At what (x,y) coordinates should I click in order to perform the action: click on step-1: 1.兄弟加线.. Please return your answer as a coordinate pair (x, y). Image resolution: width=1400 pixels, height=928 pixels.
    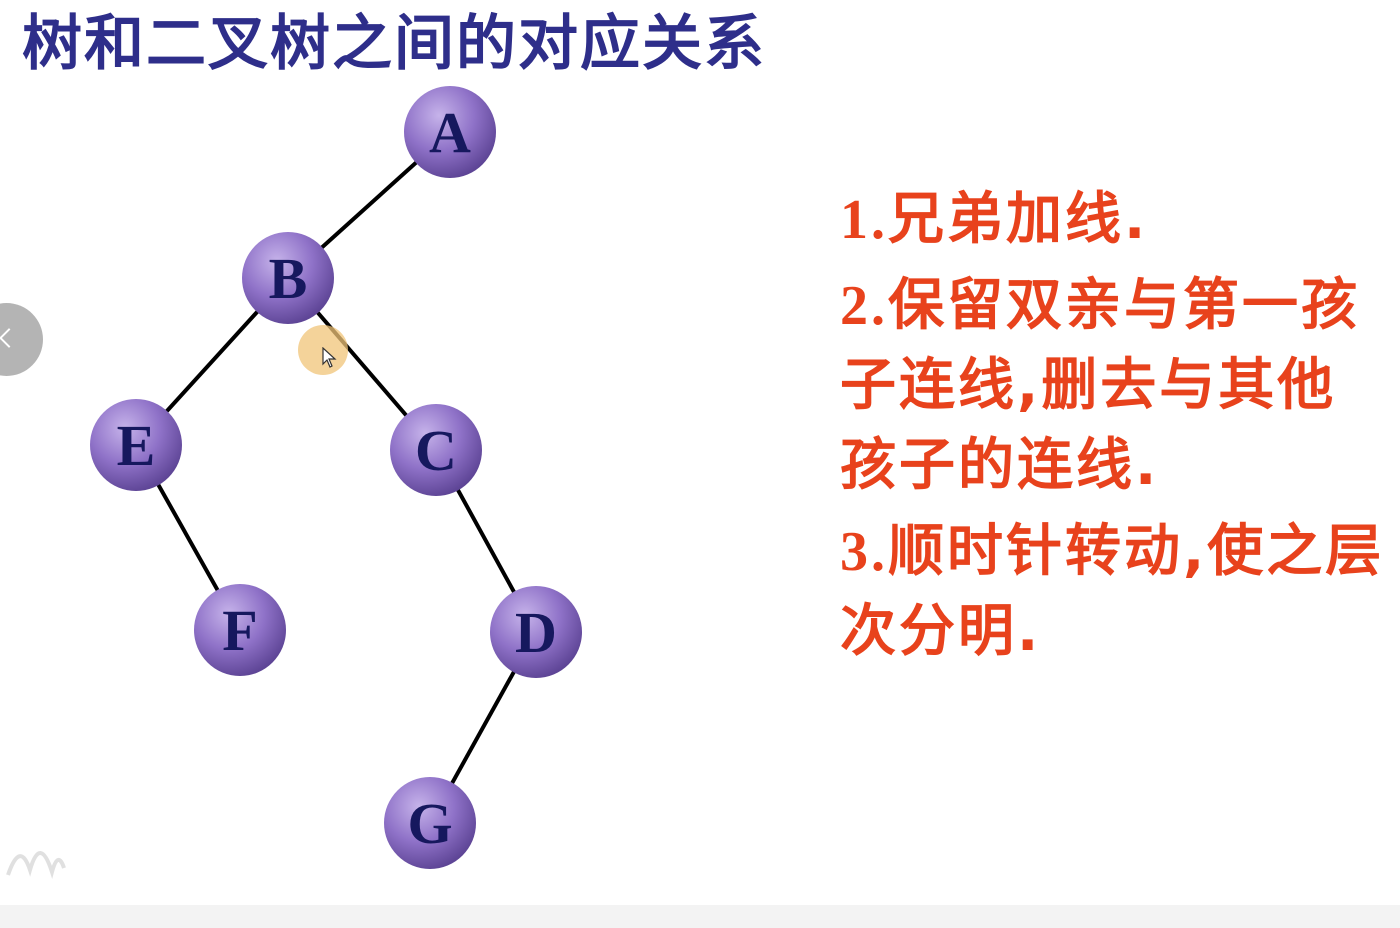
    Looking at the image, I should click on (1115, 220).